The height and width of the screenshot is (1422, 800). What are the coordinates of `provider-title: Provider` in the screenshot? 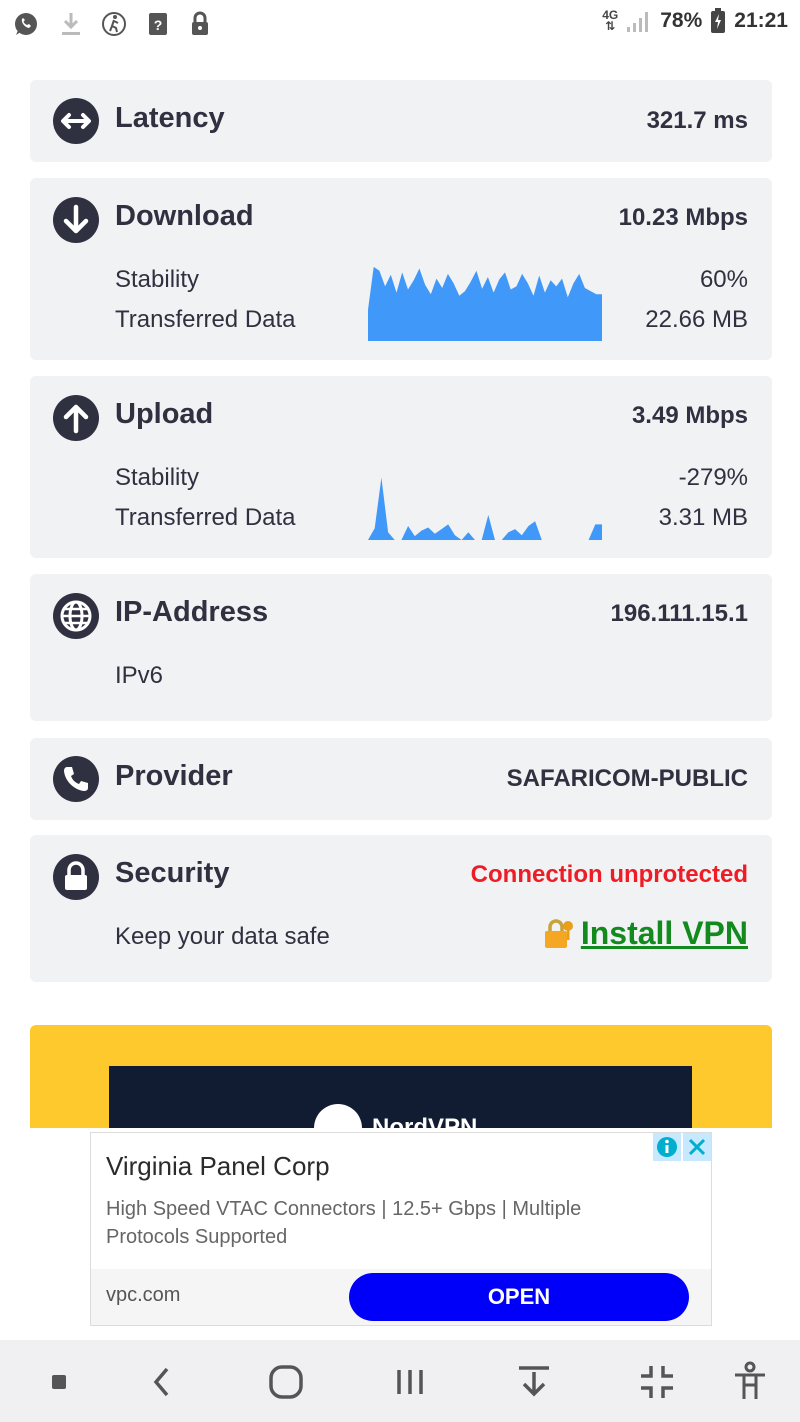 It's located at (174, 776).